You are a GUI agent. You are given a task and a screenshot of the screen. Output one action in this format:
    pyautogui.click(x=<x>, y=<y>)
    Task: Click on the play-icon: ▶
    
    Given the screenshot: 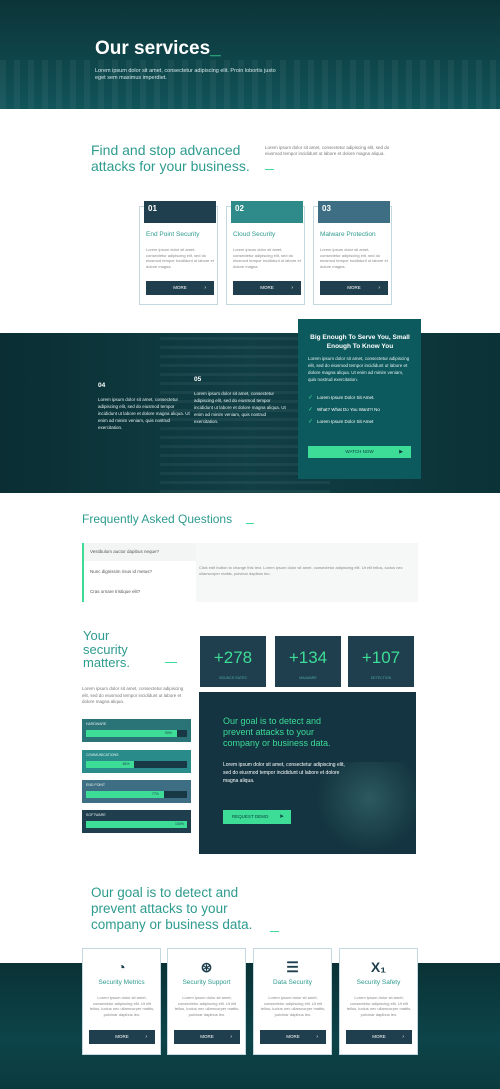 What is the action you would take?
    pyautogui.click(x=401, y=452)
    